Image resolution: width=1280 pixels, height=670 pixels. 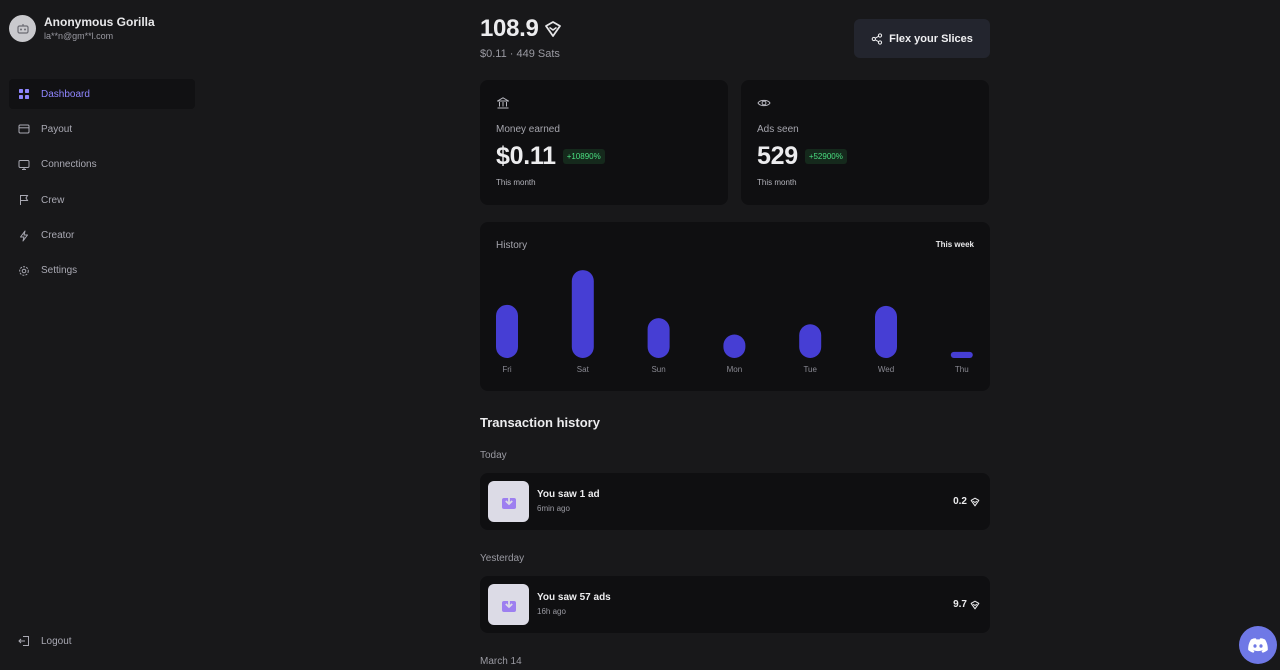 I want to click on history-title: History, so click(x=512, y=245).